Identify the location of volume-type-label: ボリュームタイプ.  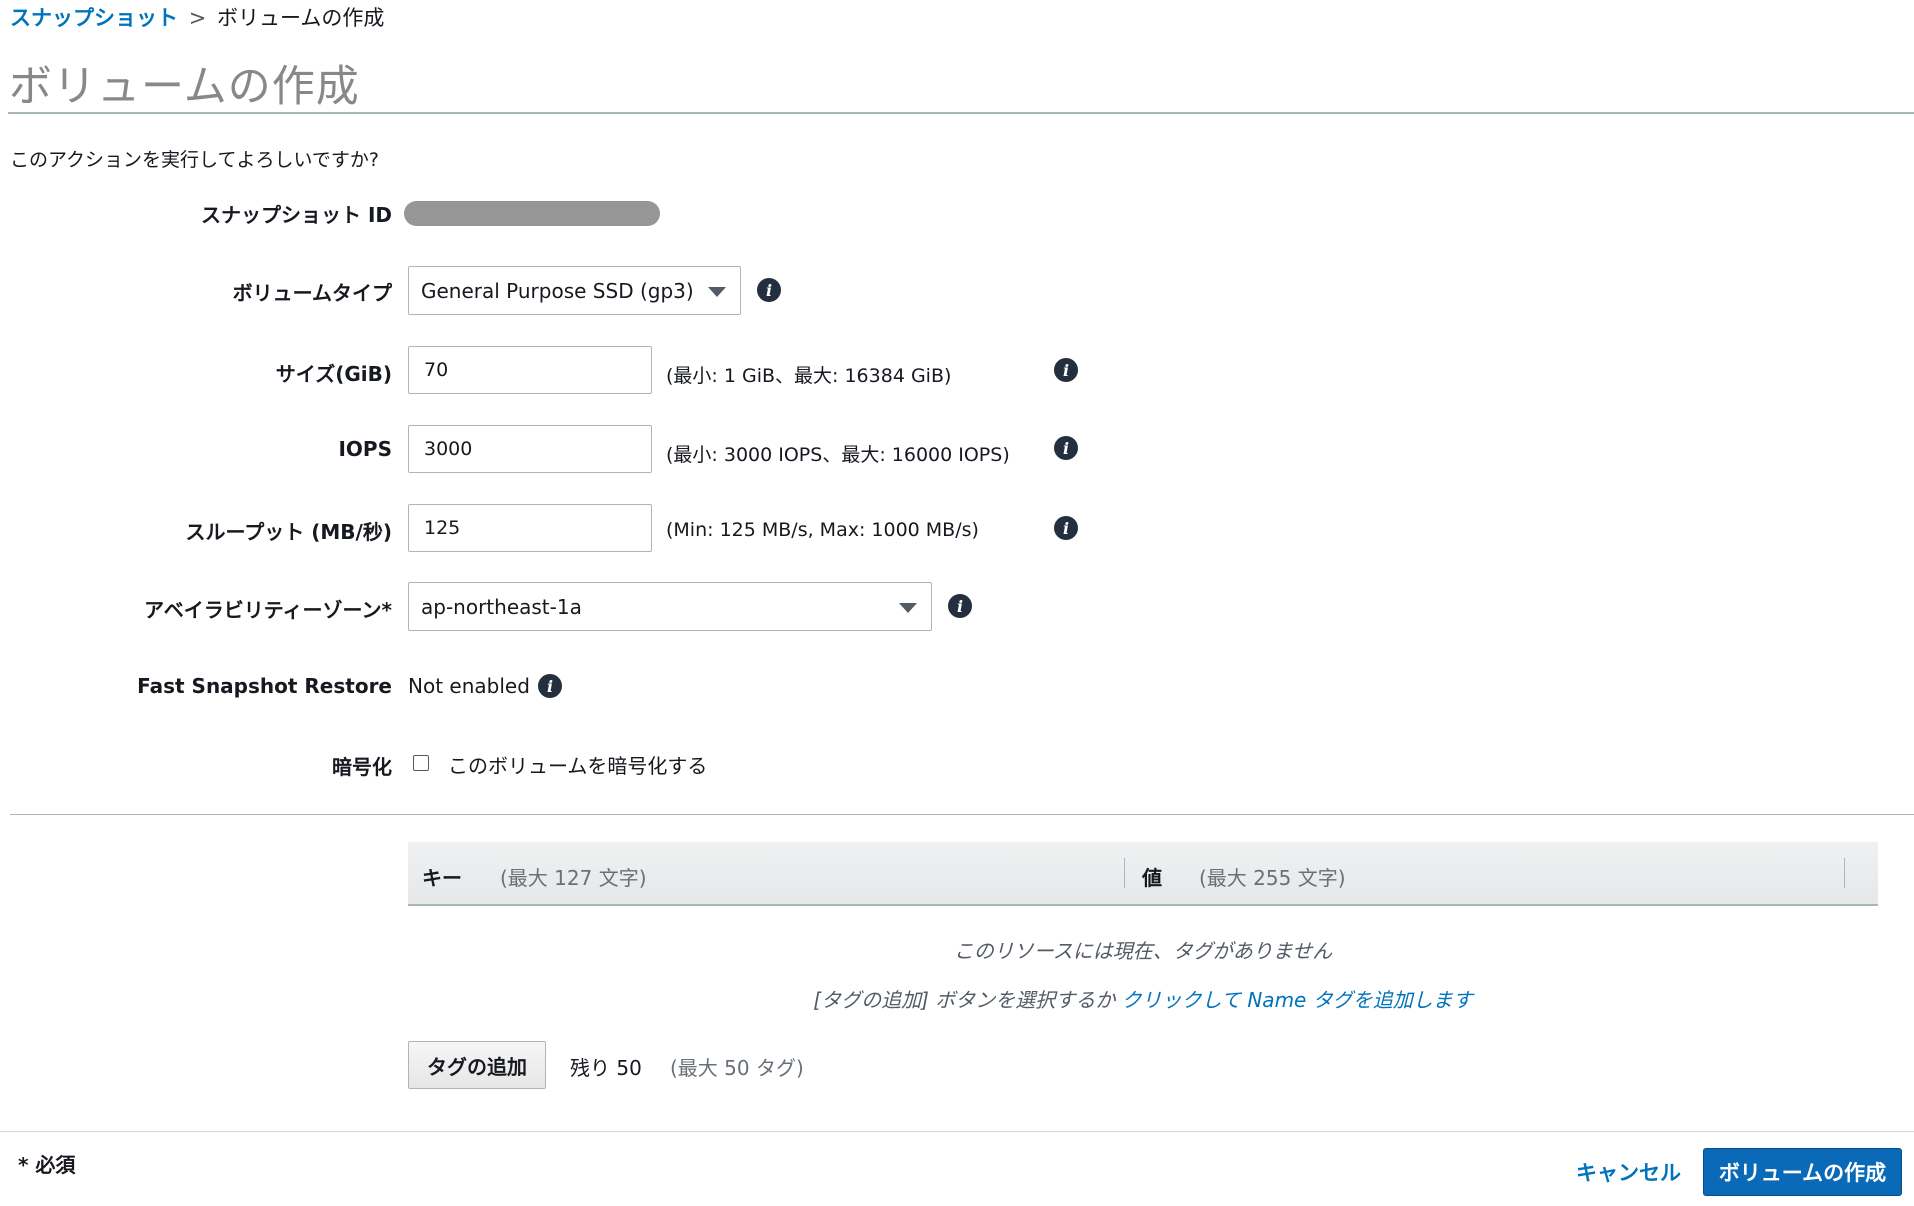
(312, 293).